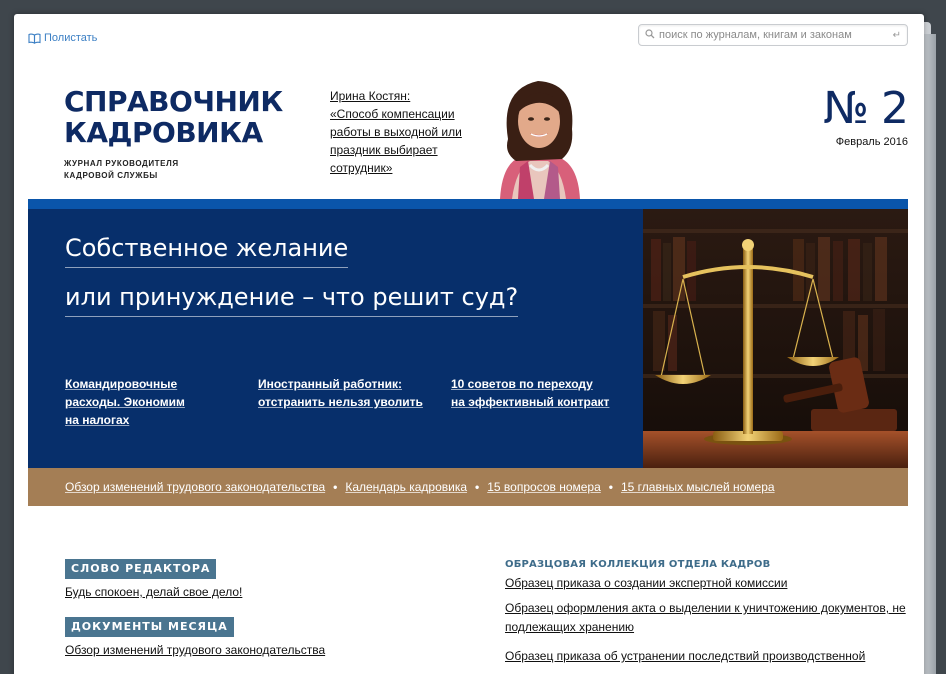 The image size is (946, 674). I want to click on search-input, so click(774, 35).